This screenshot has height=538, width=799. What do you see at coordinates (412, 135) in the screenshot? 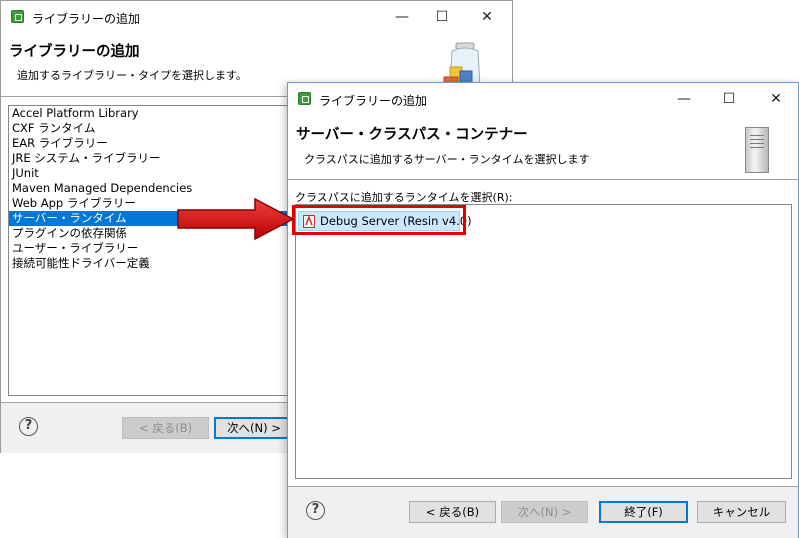
I see `page-title: サーバー・クラスパス・コンテナー` at bounding box center [412, 135].